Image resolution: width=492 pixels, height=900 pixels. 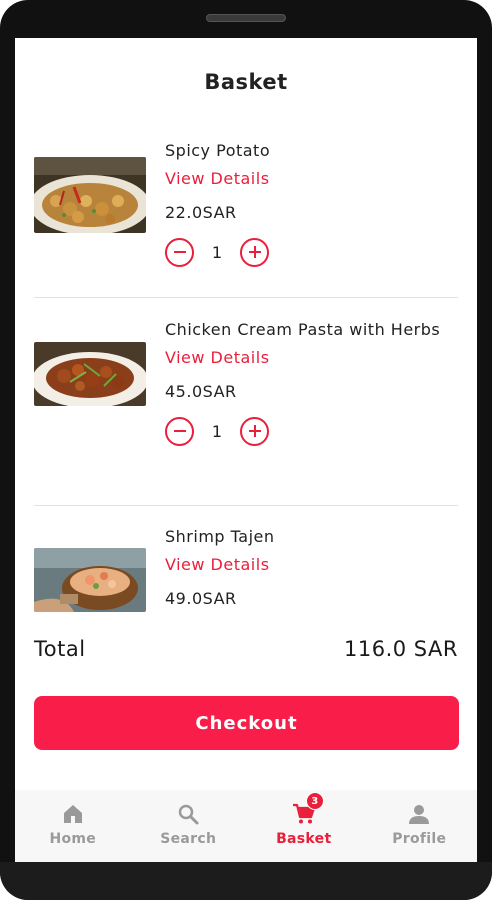 I want to click on nav-label: Basket, so click(x=304, y=839).